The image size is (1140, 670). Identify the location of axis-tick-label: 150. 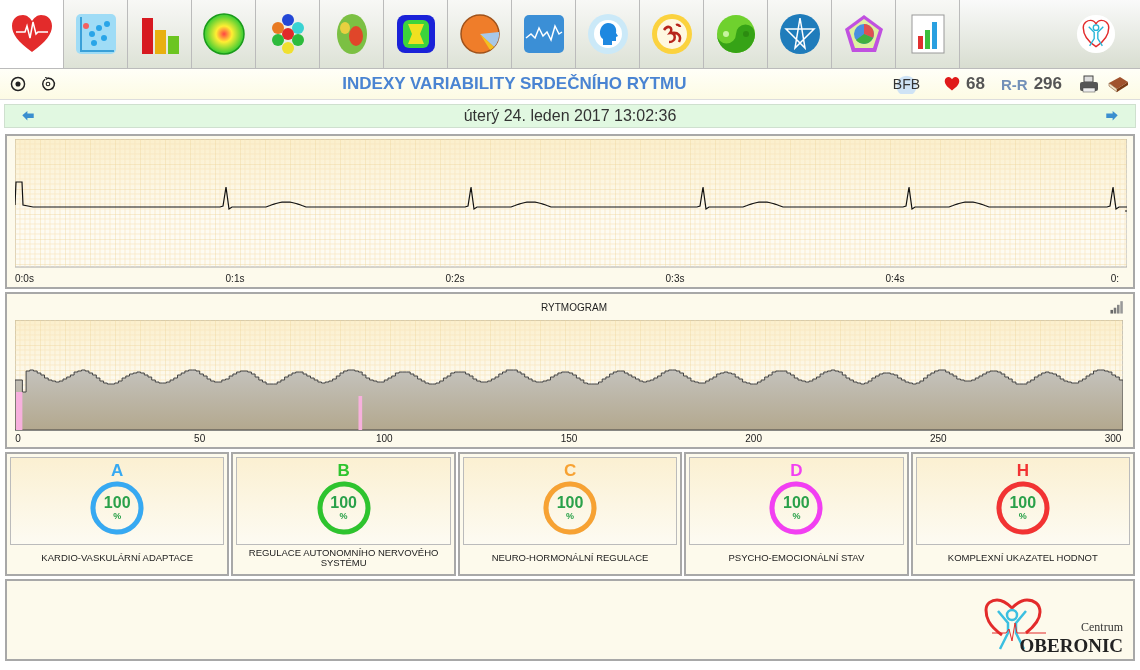
(569, 438).